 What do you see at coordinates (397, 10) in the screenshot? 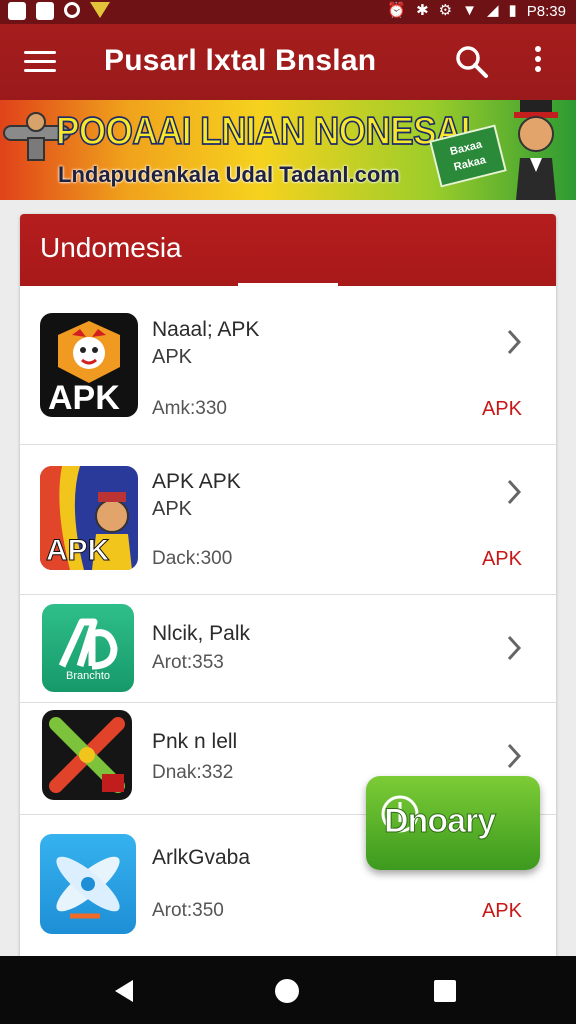
I see `alarm-icon: ⏰` at bounding box center [397, 10].